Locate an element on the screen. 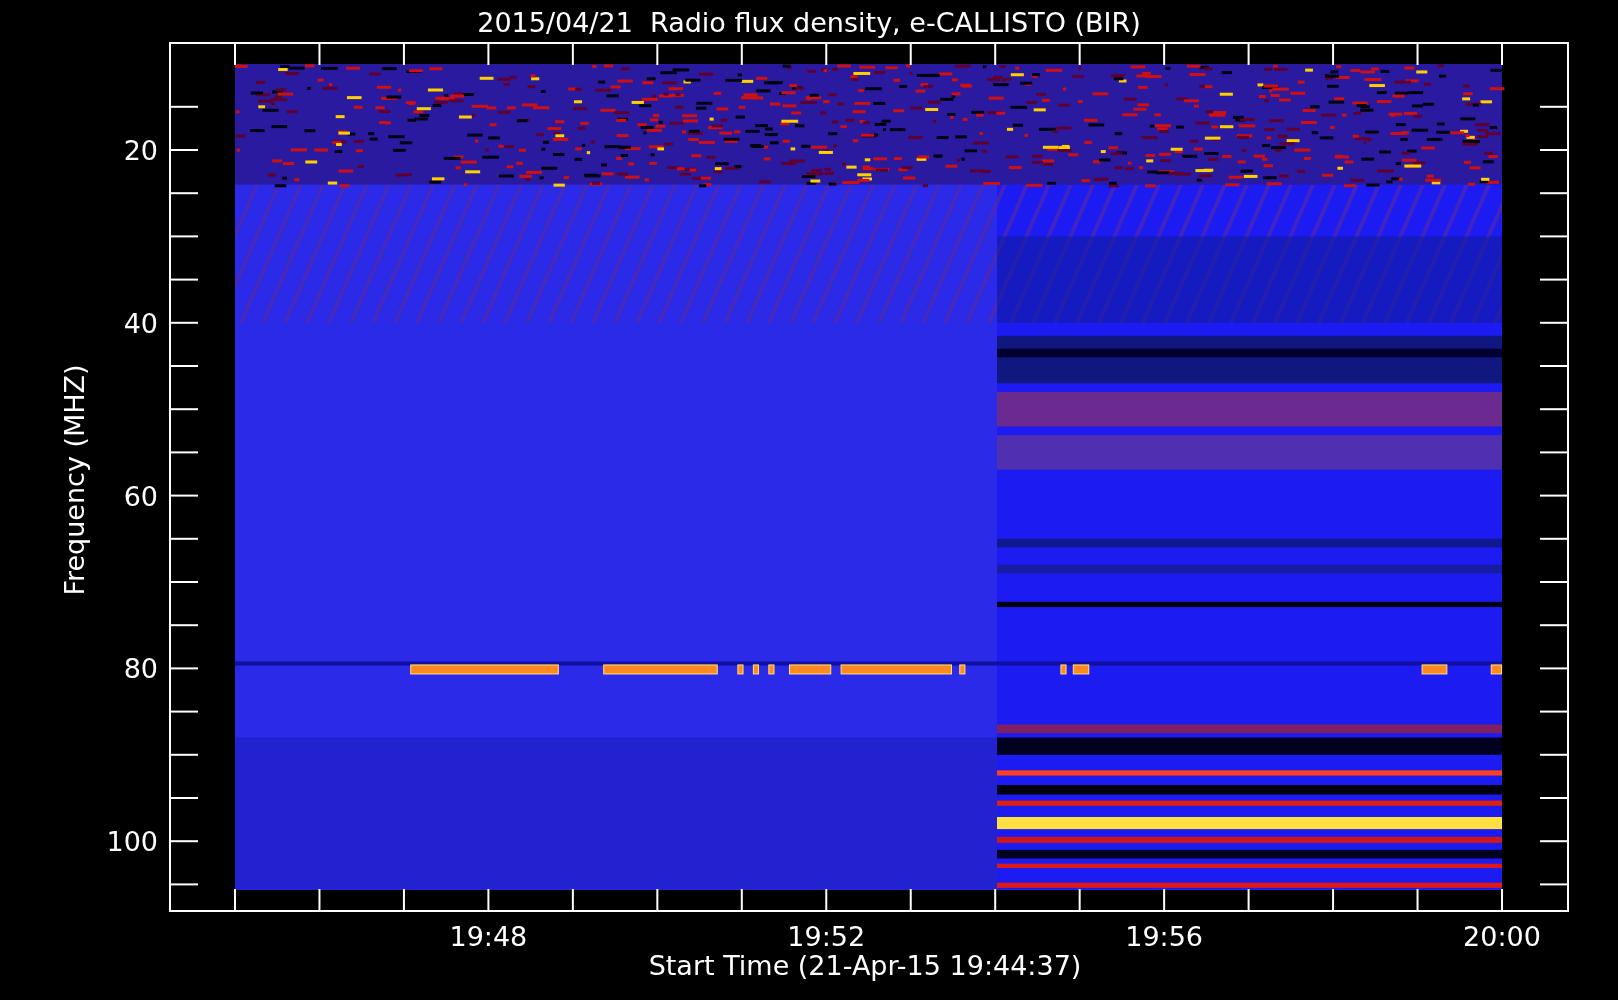 This screenshot has height=1000, width=1618. tick-label: 20 is located at coordinates (140, 150).